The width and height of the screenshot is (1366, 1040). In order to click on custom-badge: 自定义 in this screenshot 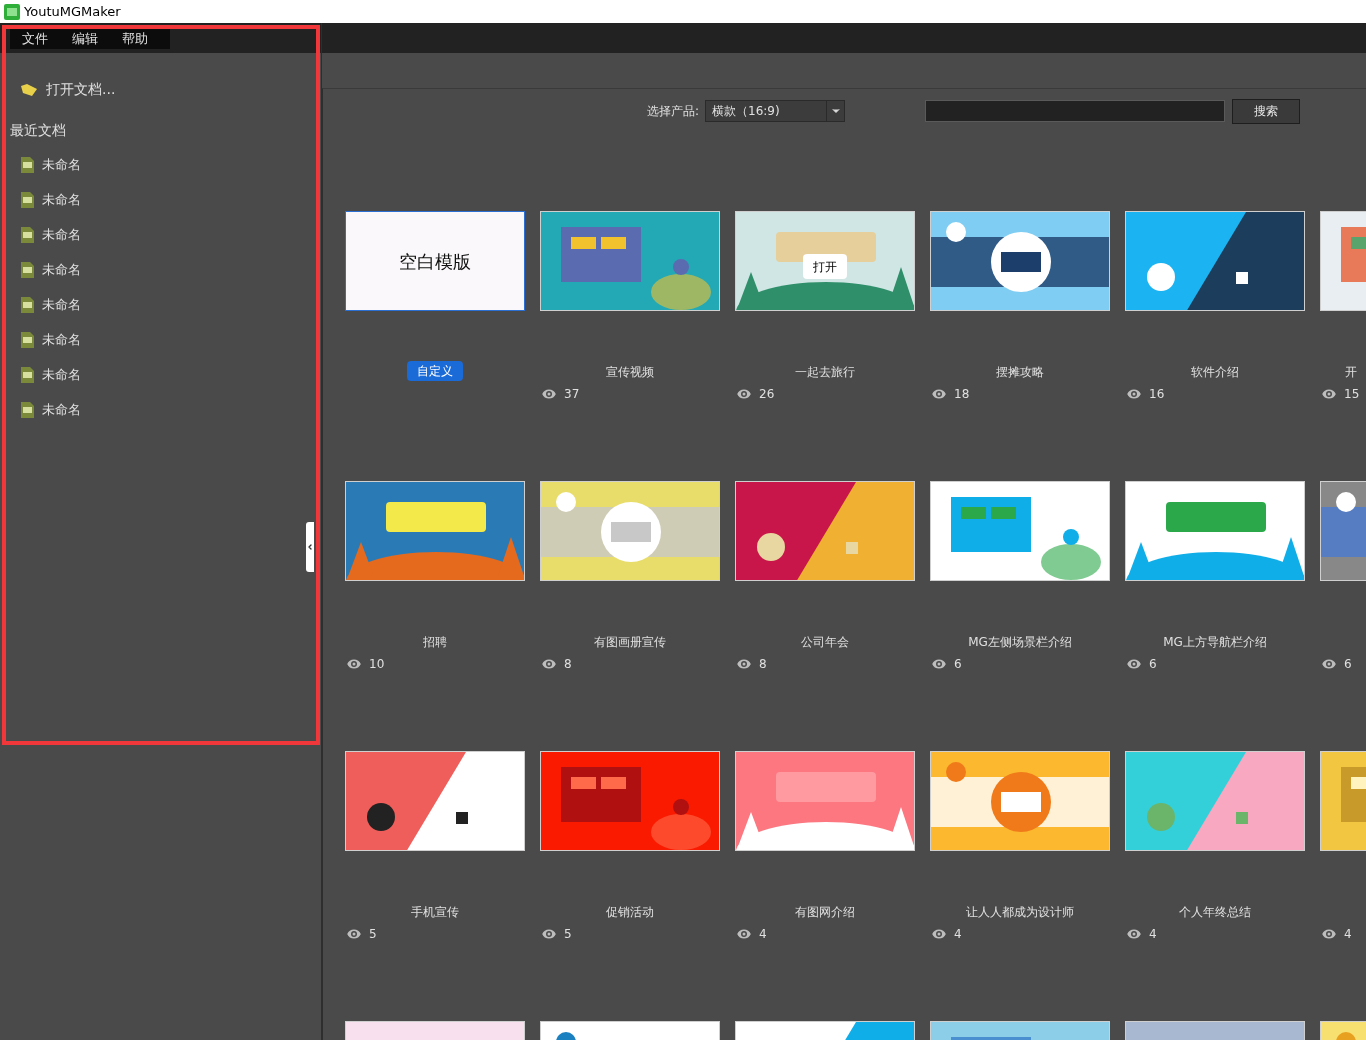, I will do `click(435, 371)`.